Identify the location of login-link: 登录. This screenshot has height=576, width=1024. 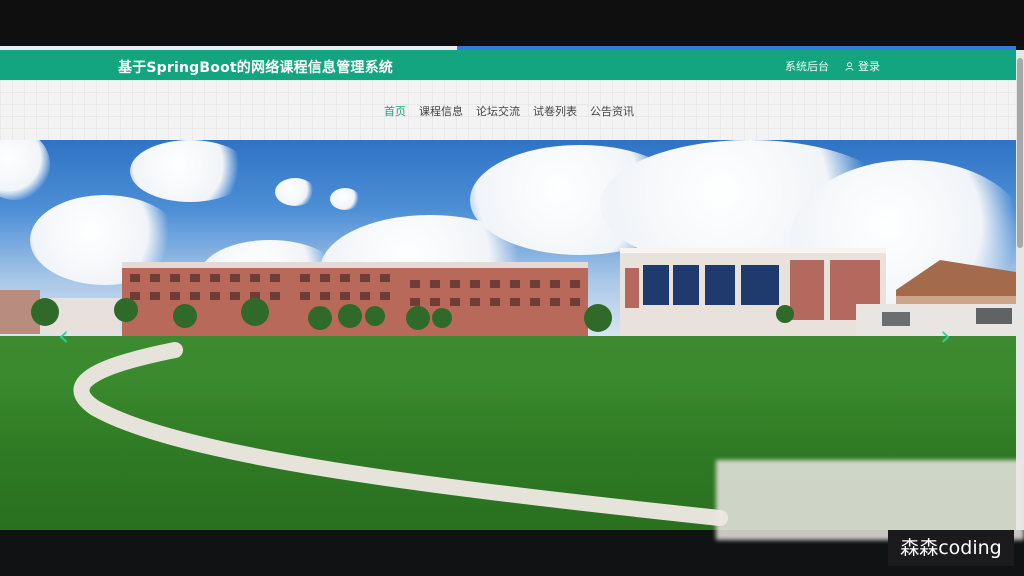
(862, 66).